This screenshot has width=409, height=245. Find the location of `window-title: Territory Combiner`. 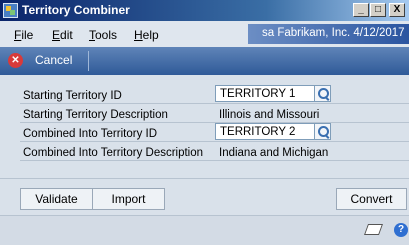

window-title: Territory Combiner is located at coordinates (76, 10).